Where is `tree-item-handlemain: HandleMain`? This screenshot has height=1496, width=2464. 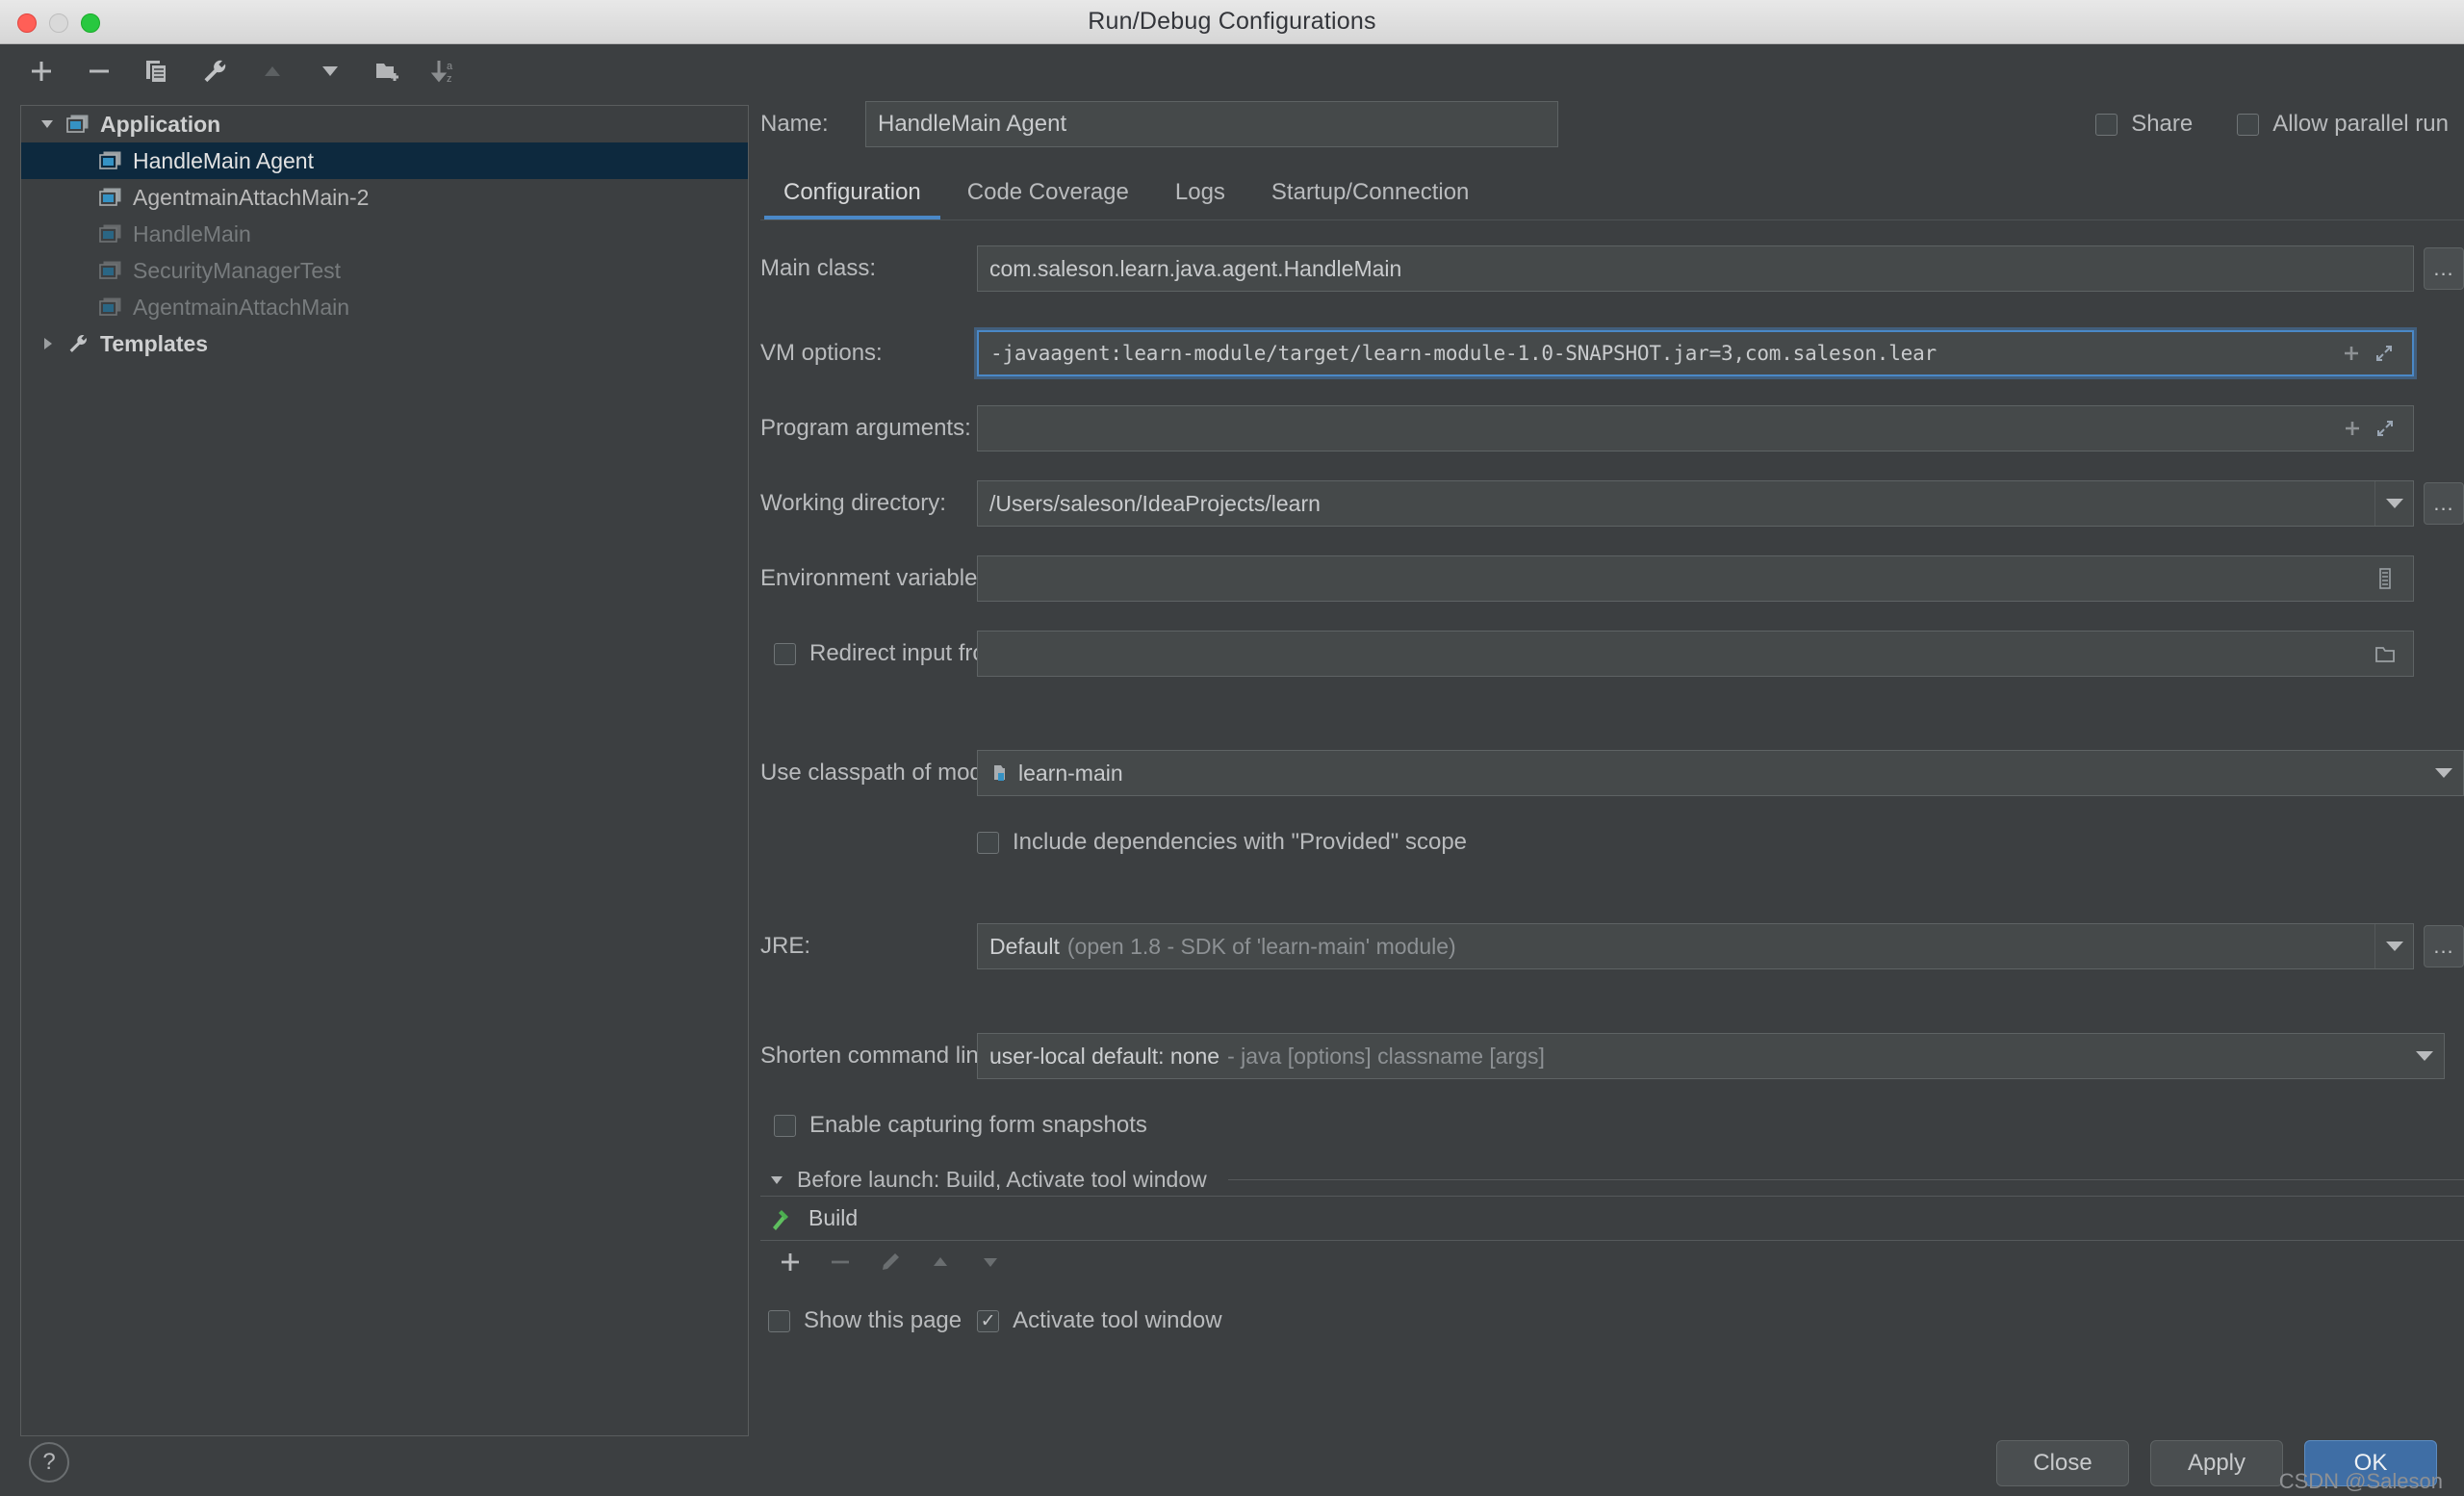 tree-item-handlemain: HandleMain is located at coordinates (384, 234).